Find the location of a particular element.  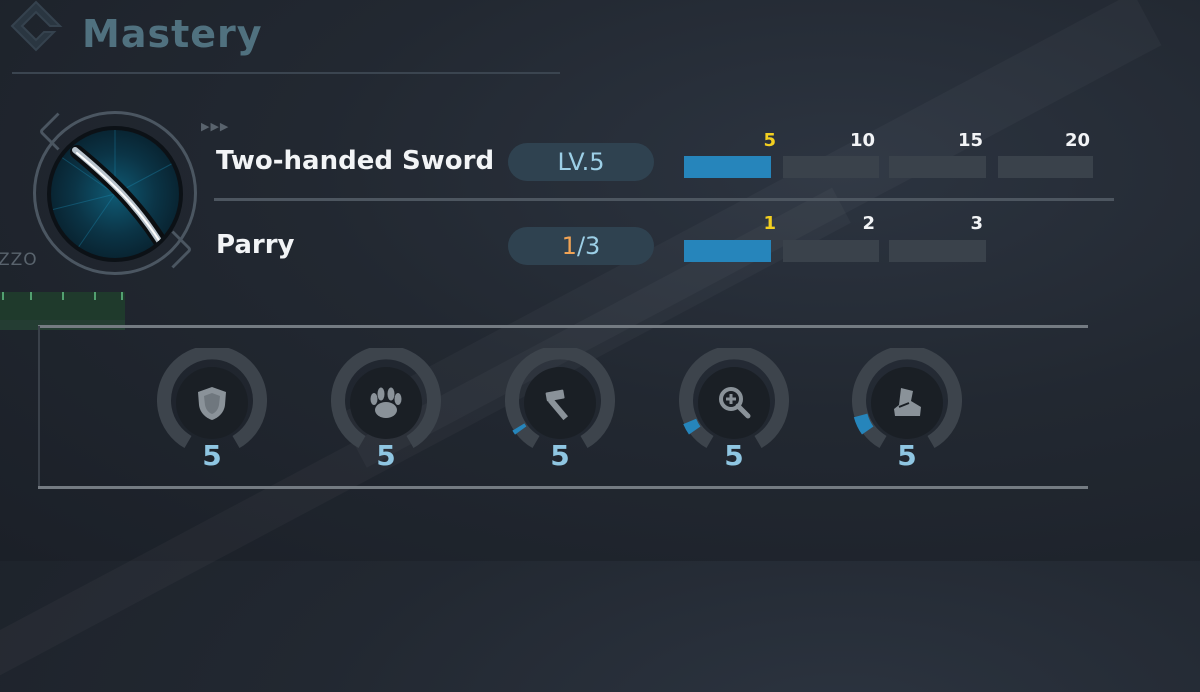

title-divider is located at coordinates (286, 73).